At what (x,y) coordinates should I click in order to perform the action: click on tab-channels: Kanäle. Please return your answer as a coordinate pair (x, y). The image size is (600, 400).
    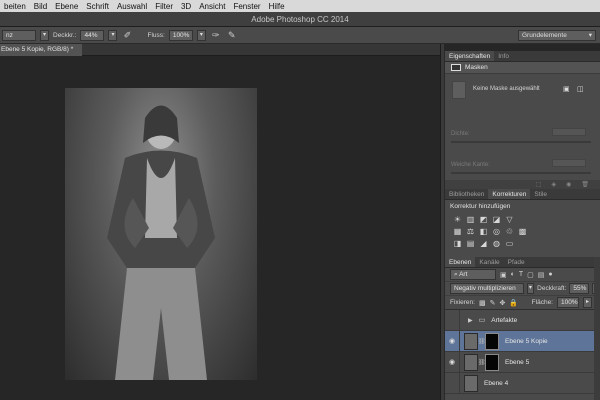
    Looking at the image, I should click on (489, 262).